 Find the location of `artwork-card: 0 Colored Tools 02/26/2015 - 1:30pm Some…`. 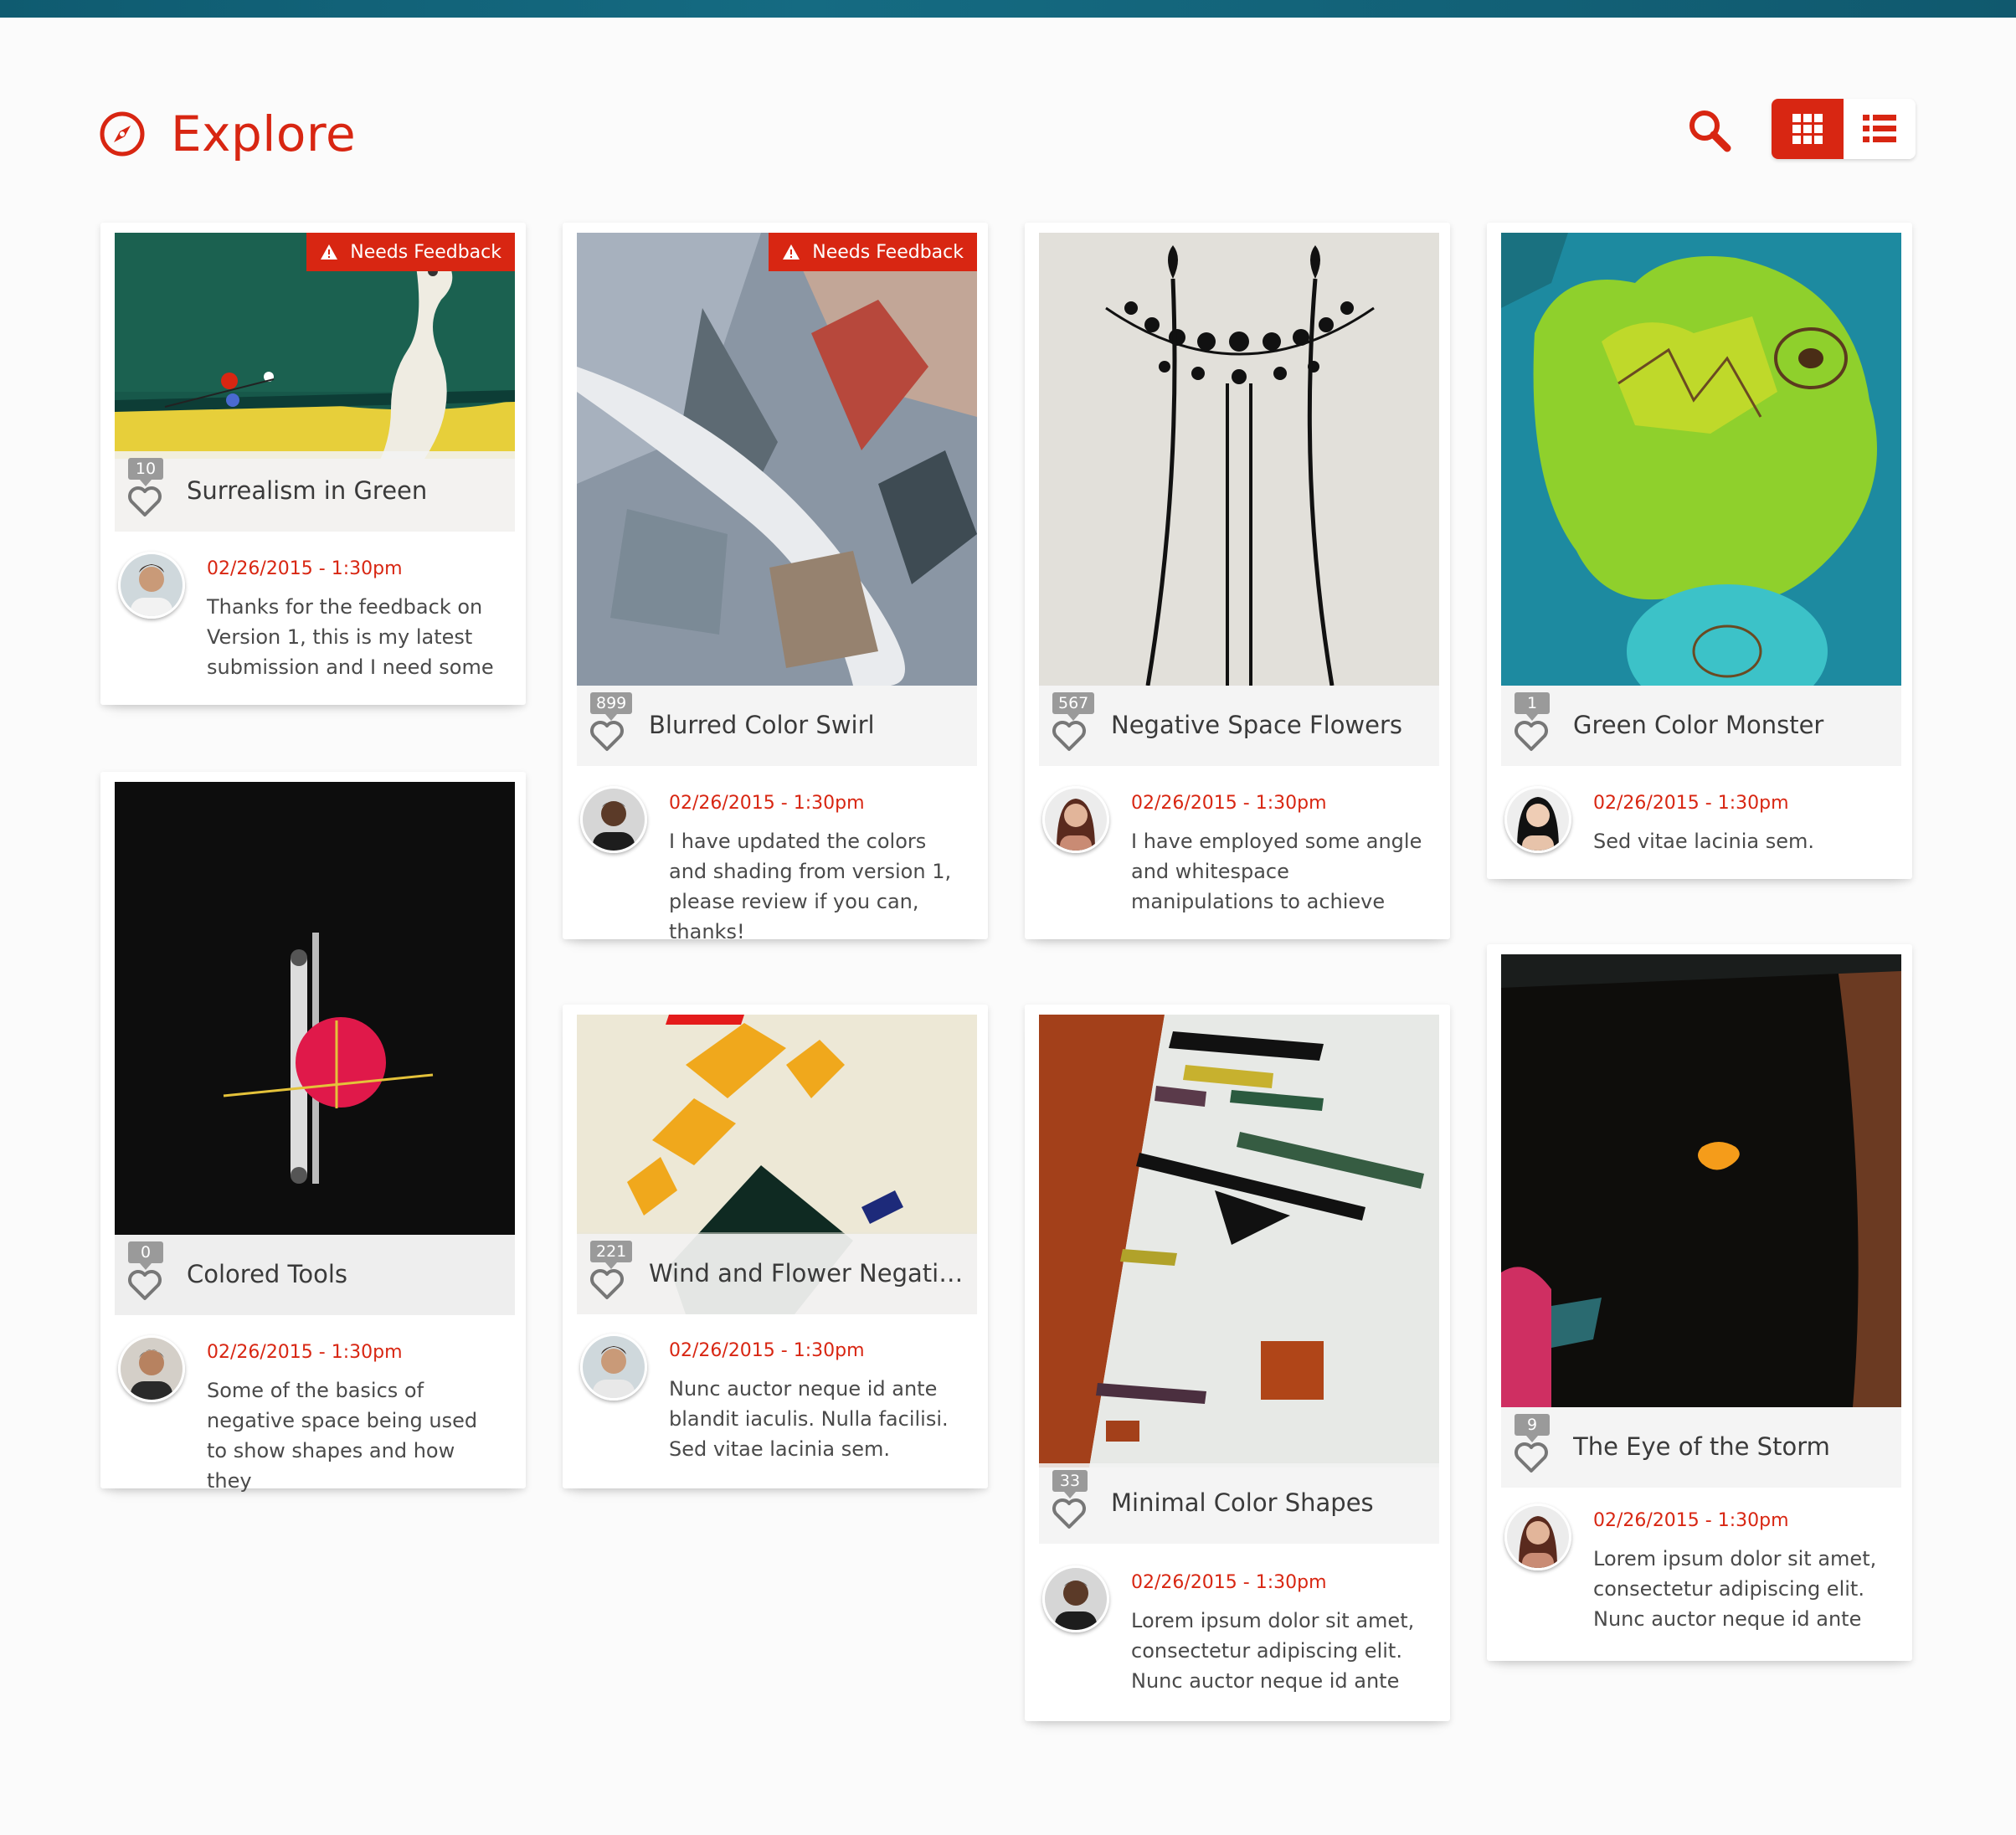

artwork-card: 0 Colored Tools 02/26/2015 - 1:30pm Some… is located at coordinates (313, 1133).